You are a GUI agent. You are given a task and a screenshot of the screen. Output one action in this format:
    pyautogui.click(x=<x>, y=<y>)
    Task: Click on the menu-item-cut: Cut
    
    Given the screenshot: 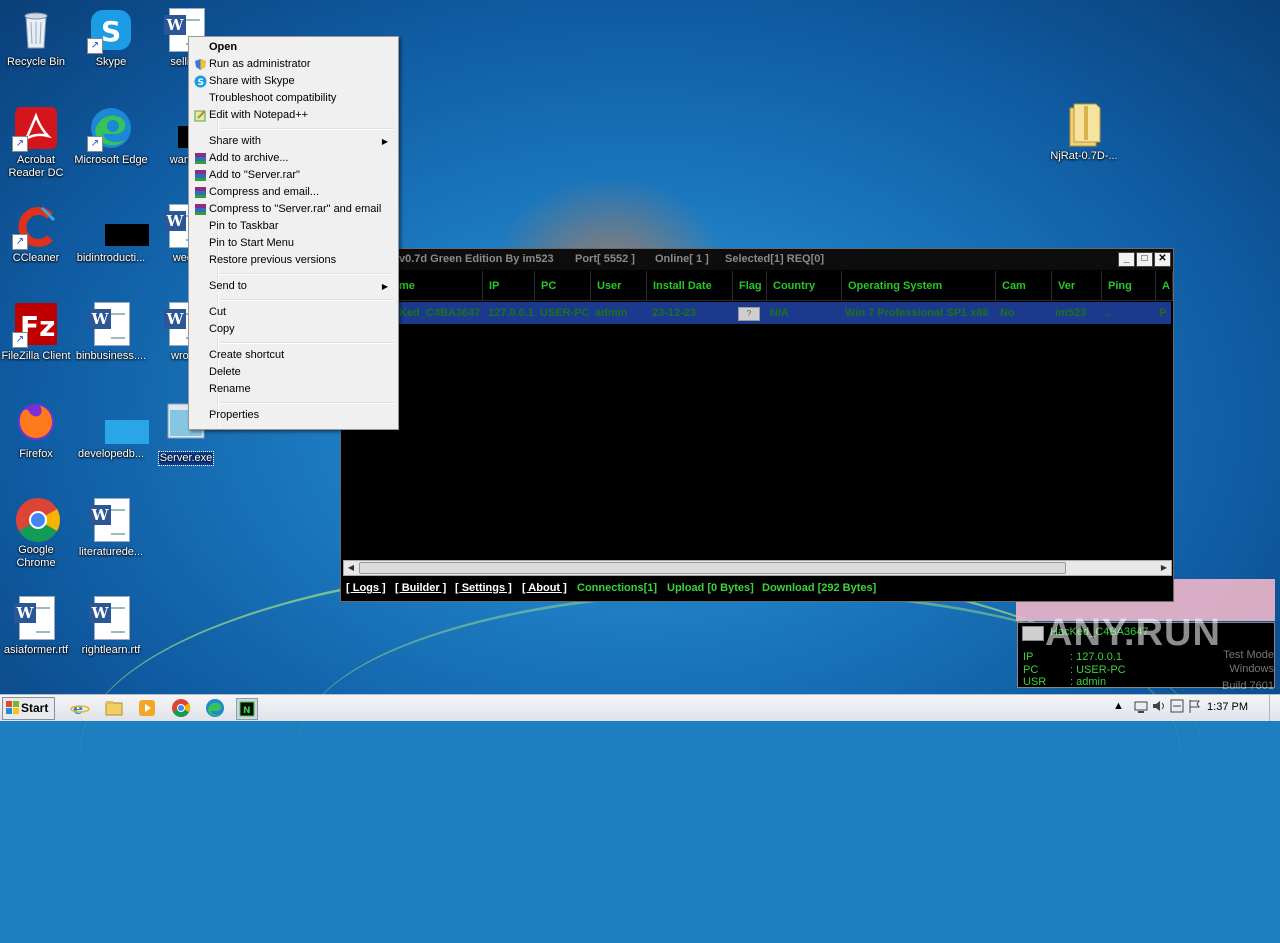 What is the action you would take?
    pyautogui.click(x=293, y=312)
    